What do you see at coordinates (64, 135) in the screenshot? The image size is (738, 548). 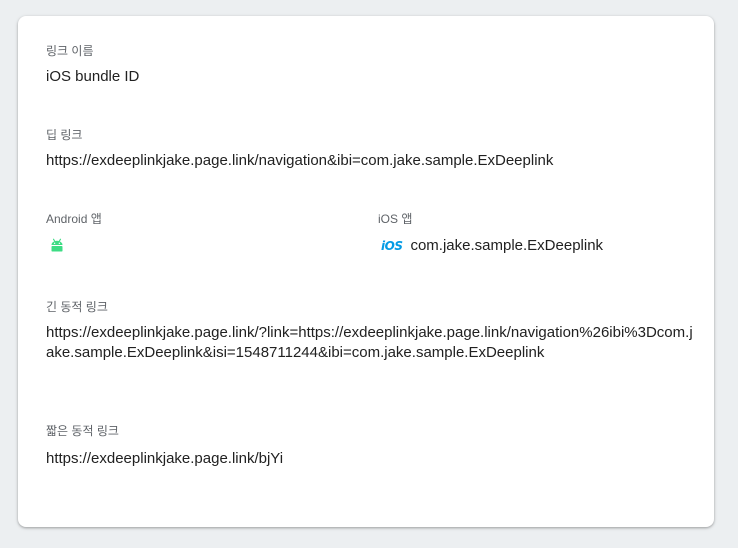 I see `deep-link-label: 딥 링크` at bounding box center [64, 135].